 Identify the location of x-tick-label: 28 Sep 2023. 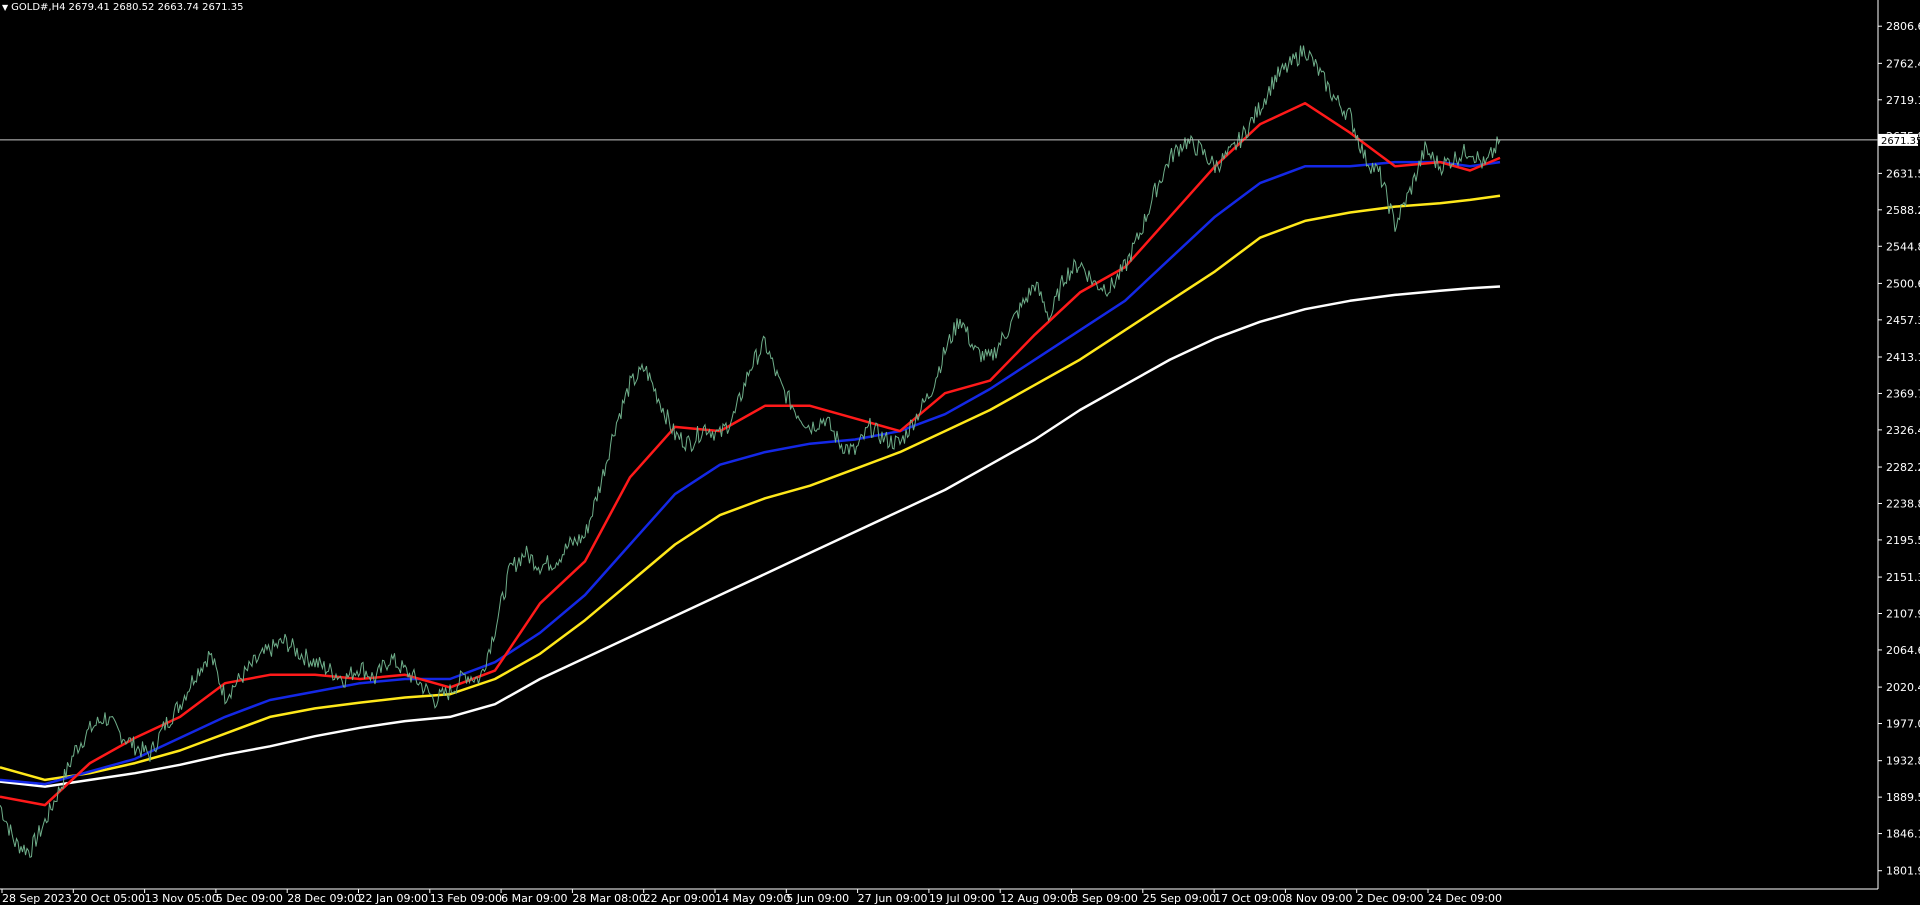
(37, 898).